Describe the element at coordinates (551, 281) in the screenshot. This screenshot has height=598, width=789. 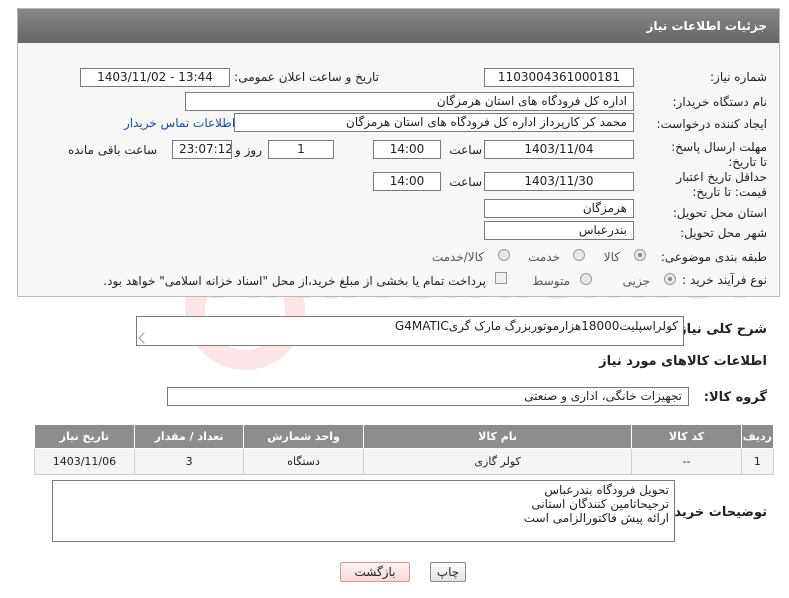
I see `process-option-medium: متوسط` at that location.